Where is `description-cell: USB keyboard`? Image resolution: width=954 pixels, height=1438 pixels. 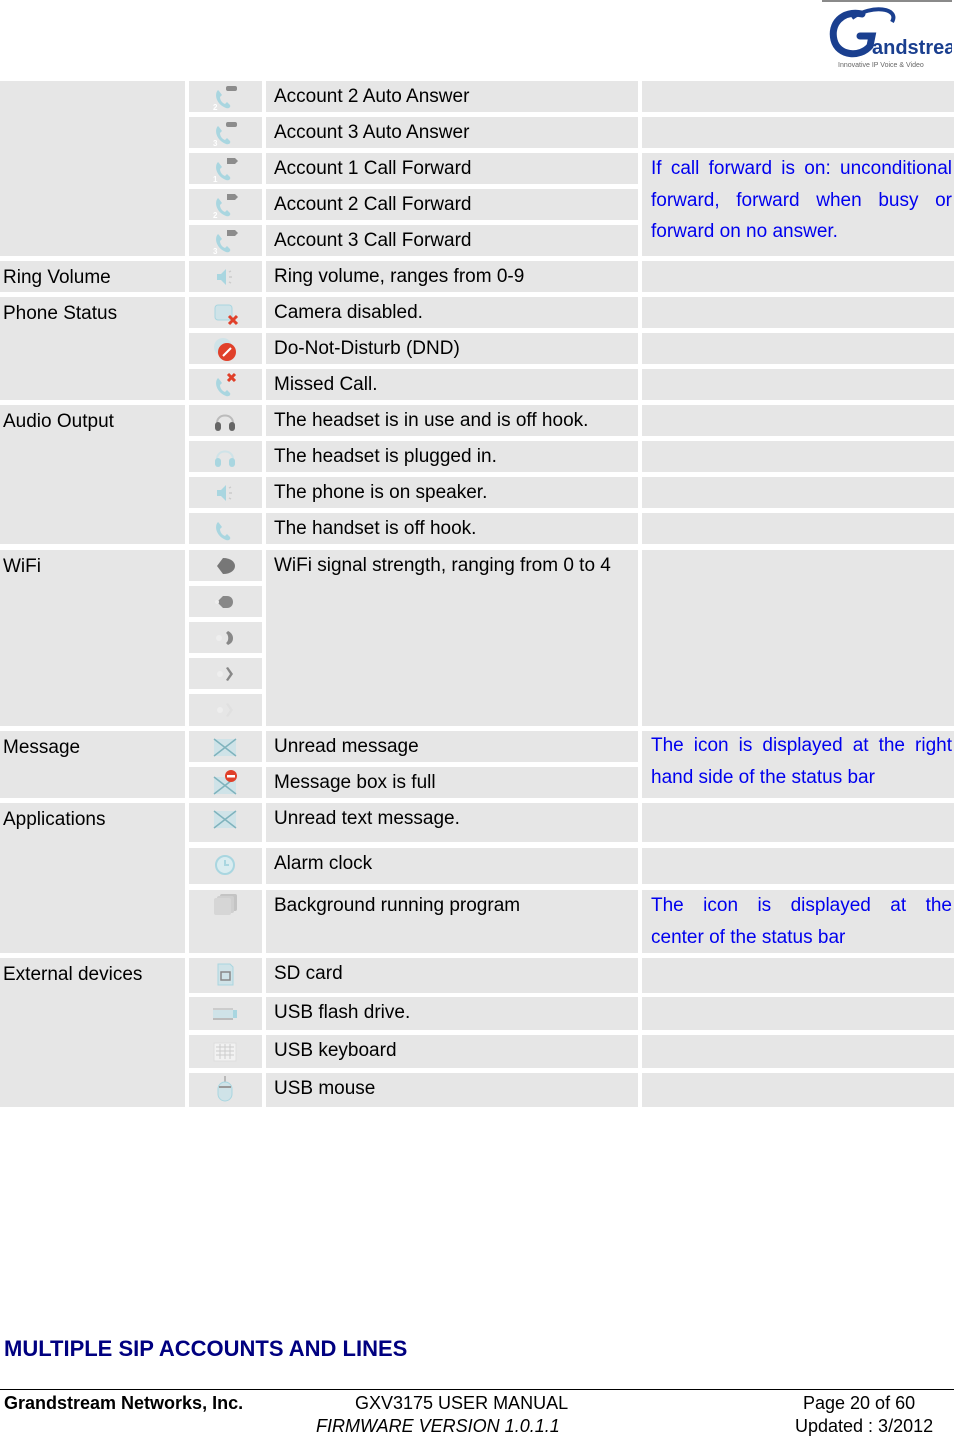 description-cell: USB keyboard is located at coordinates (452, 1051).